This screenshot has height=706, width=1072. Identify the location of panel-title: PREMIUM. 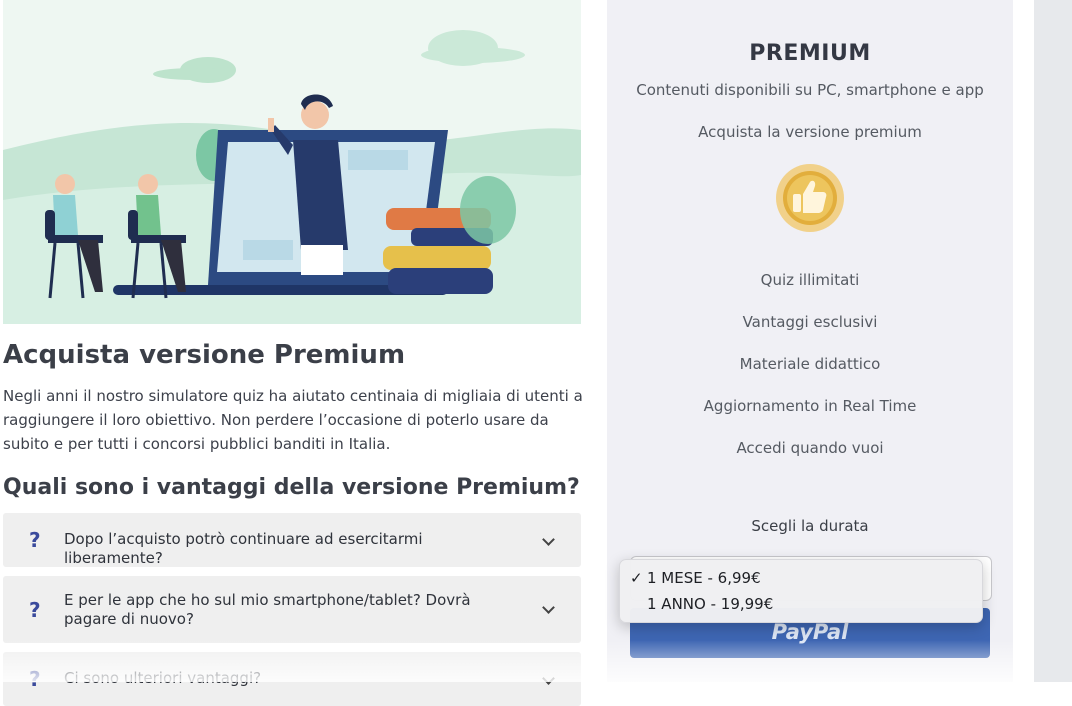
(810, 53).